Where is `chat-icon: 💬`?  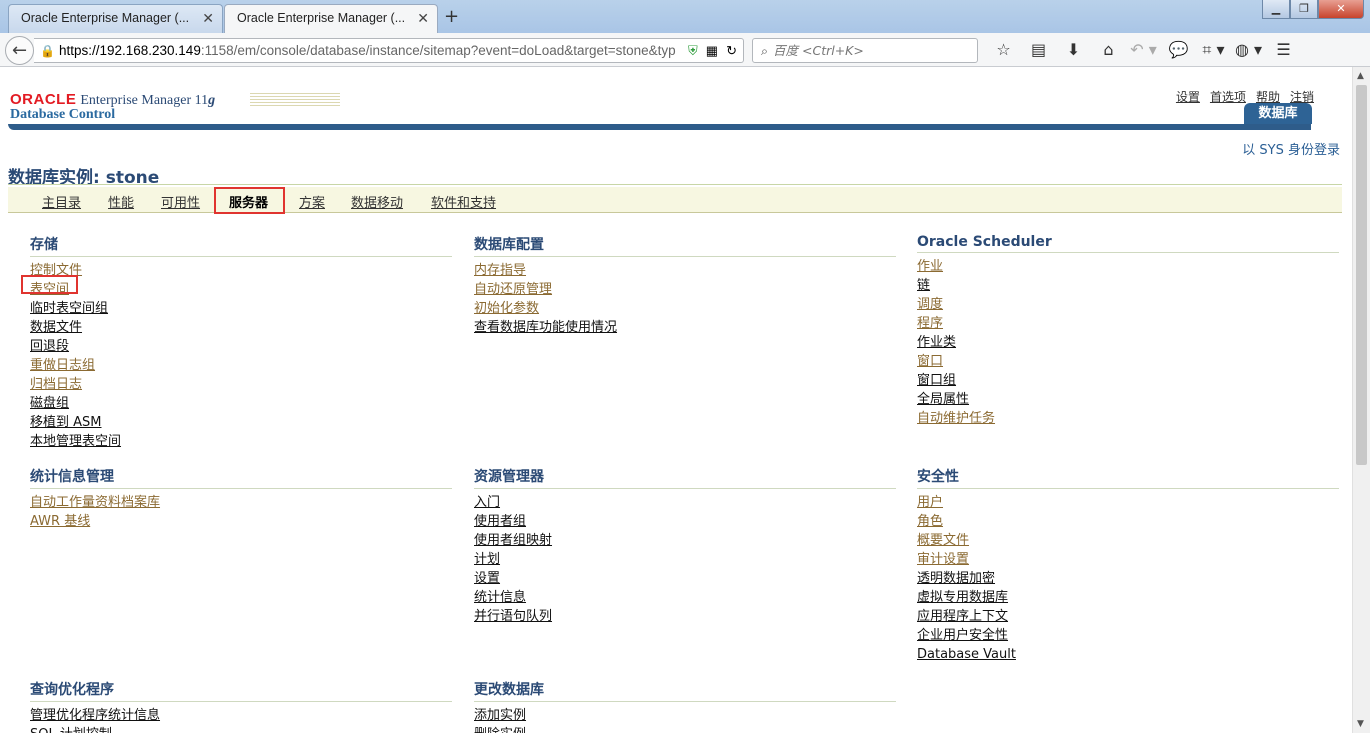
chat-icon: 💬 is located at coordinates (1178, 50).